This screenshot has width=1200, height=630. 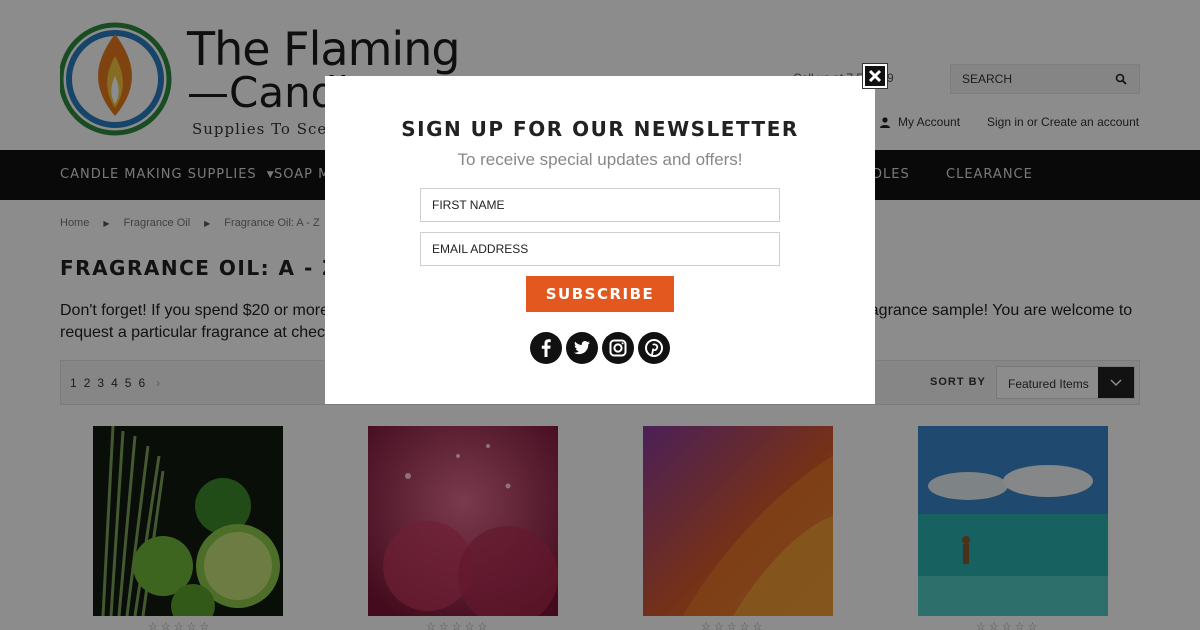 I want to click on first-name-input, so click(x=600, y=205).